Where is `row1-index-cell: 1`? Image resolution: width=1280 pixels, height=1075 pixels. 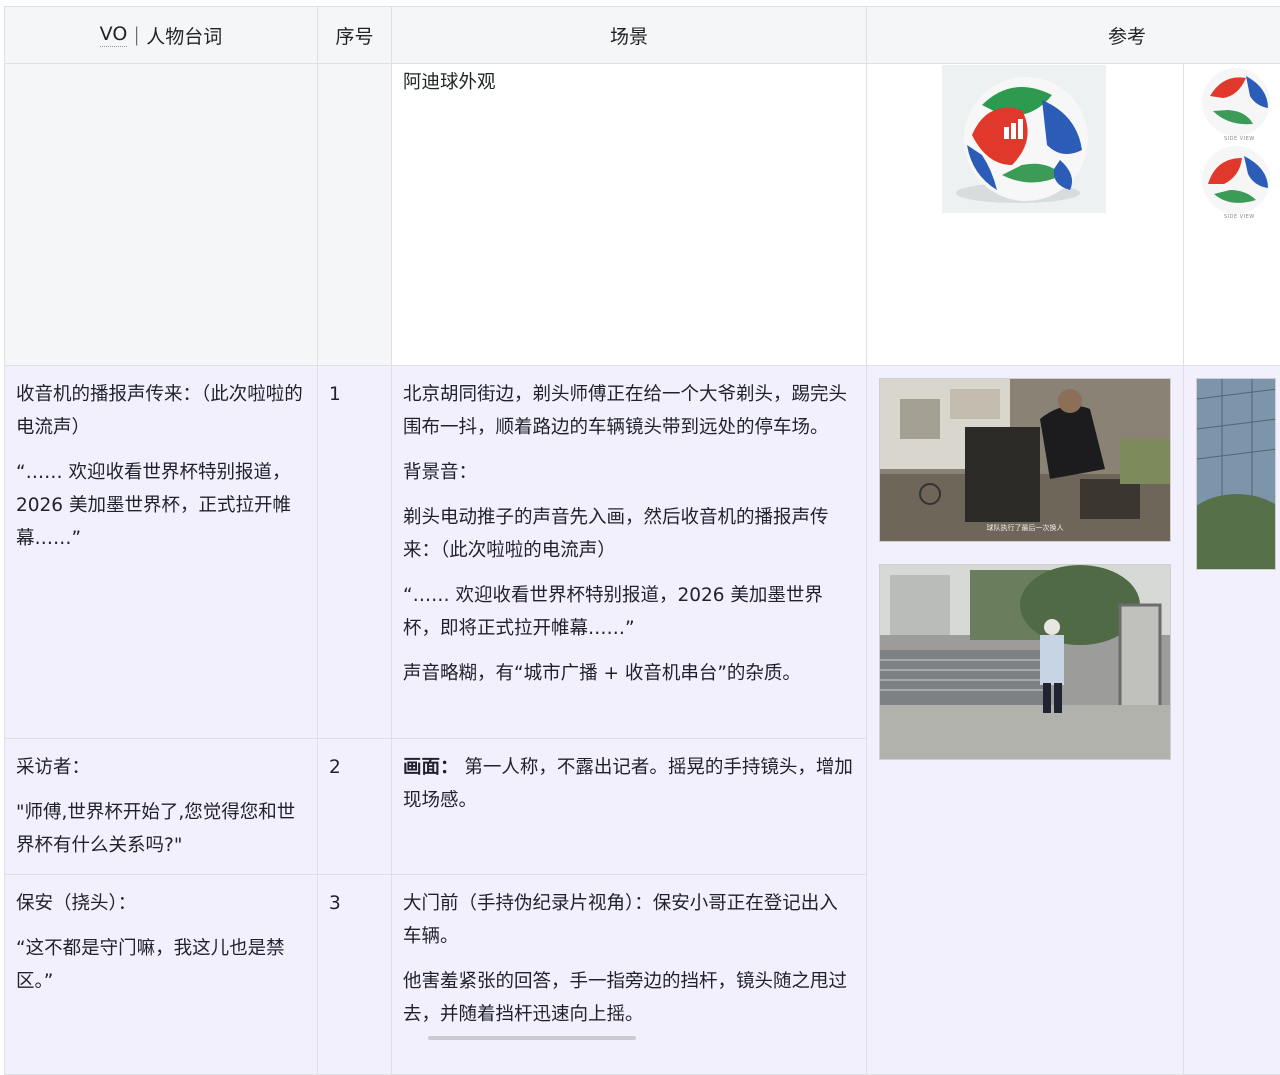
row1-index-cell: 1 is located at coordinates (355, 552).